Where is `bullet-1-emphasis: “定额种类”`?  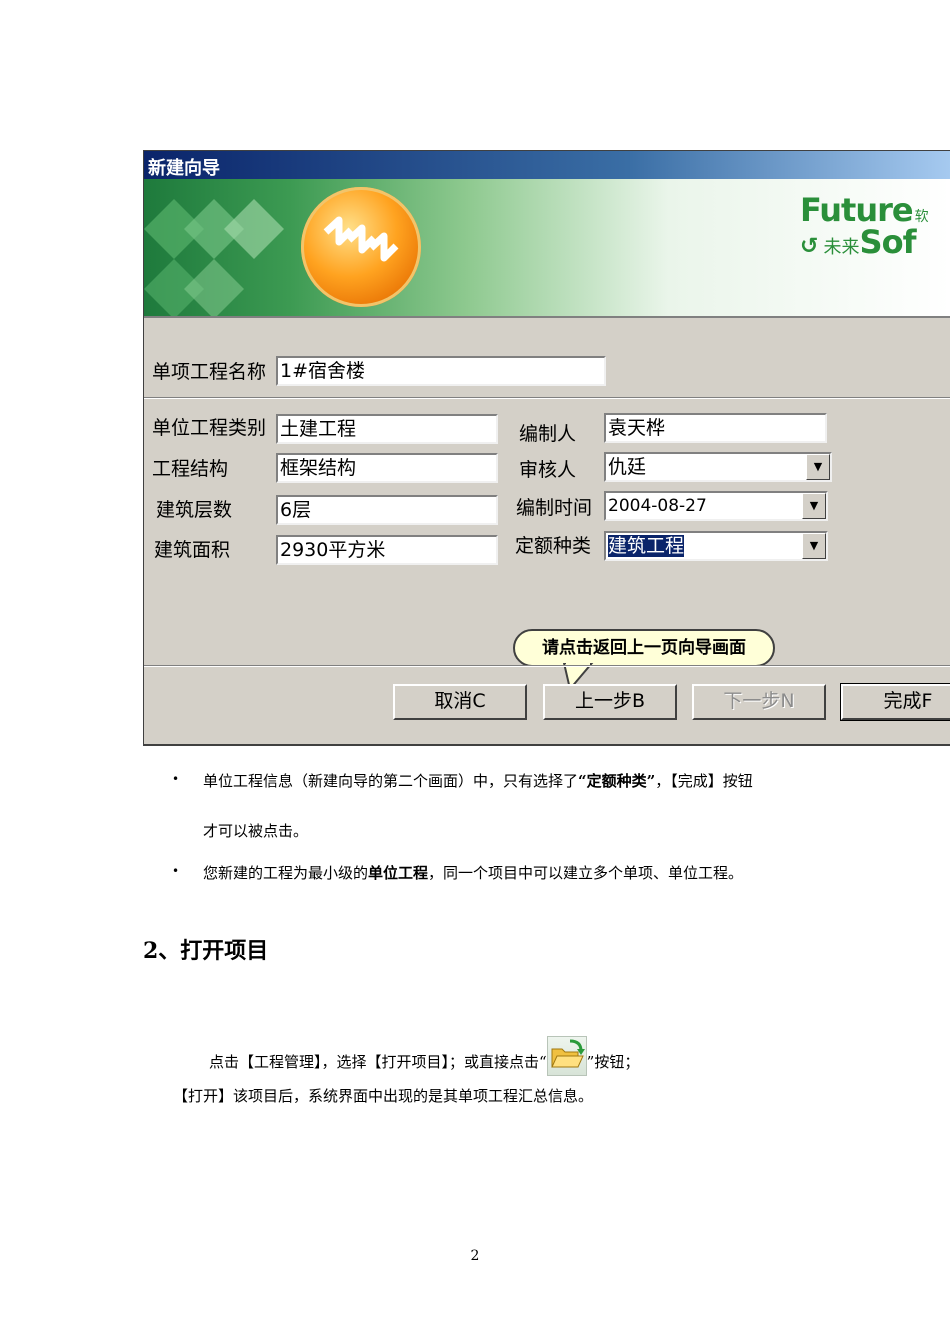
bullet-1-emphasis: “定额种类” is located at coordinates (617, 781).